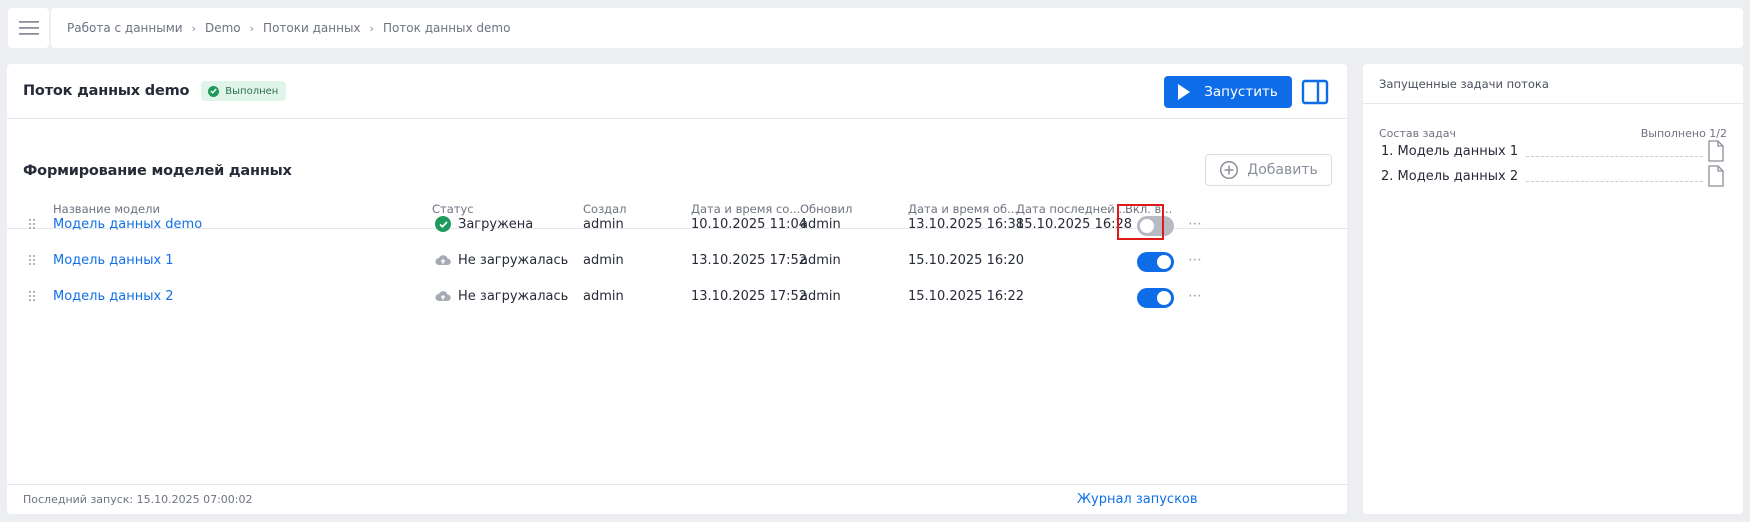  I want to click on page-header: Поток данных demo Выполнен Запустить, so click(677, 91).